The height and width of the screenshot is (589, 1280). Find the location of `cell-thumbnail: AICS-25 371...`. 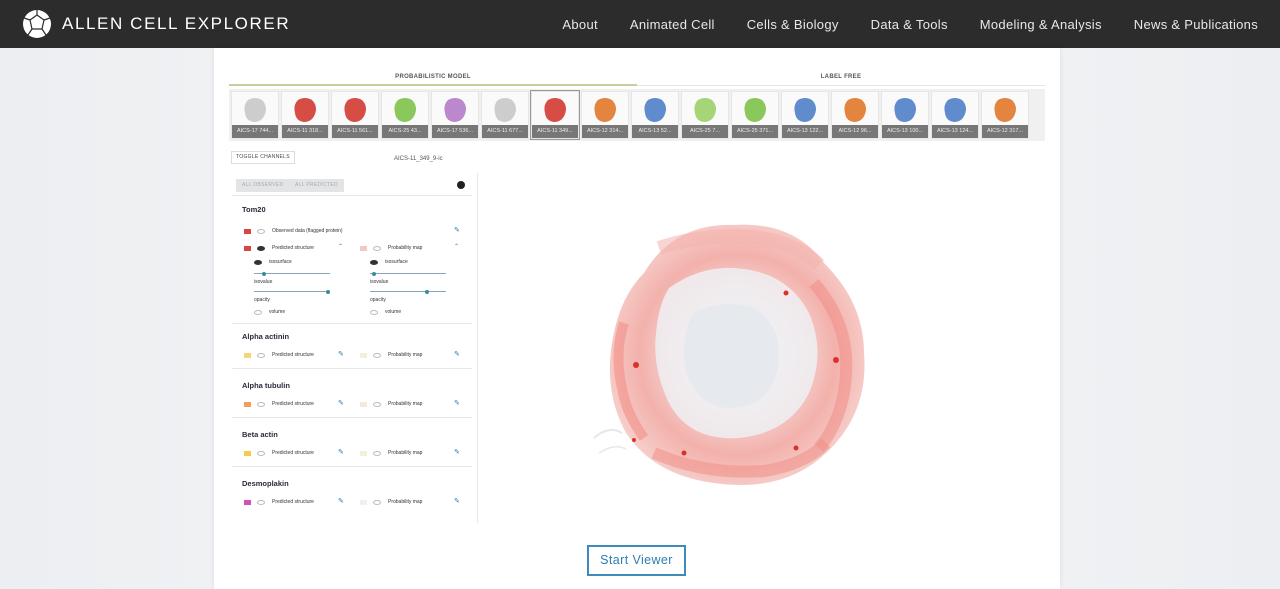

cell-thumbnail: AICS-25 371... is located at coordinates (755, 115).